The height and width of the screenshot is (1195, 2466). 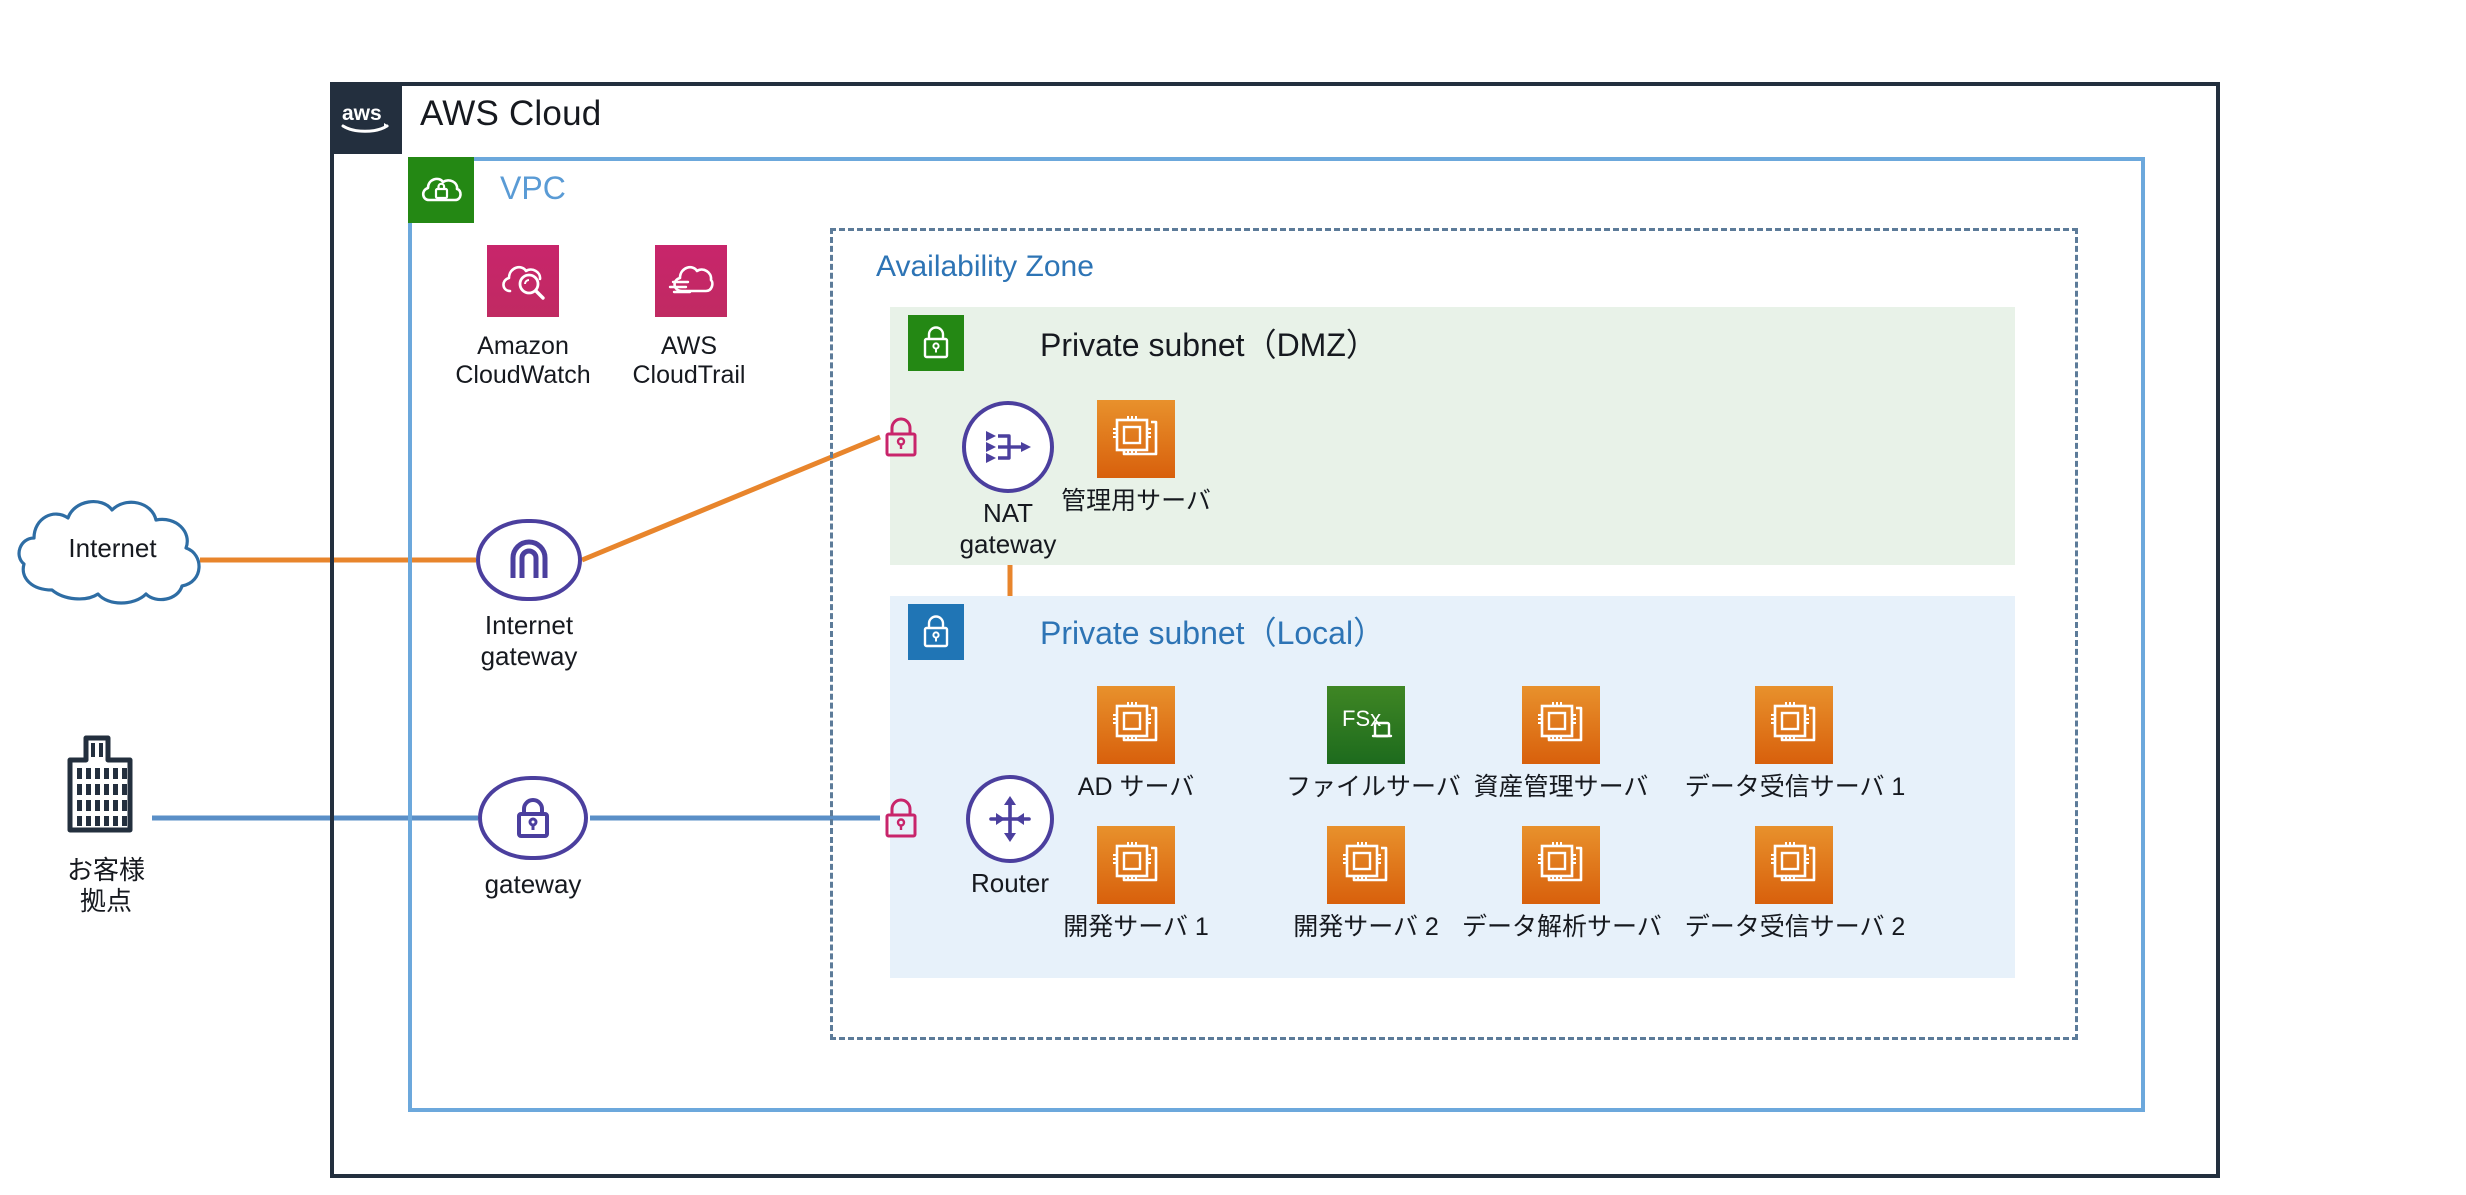 What do you see at coordinates (1136, 927) in the screenshot?
I see `ec2-instance-label-dev1: 開発サーバ 1` at bounding box center [1136, 927].